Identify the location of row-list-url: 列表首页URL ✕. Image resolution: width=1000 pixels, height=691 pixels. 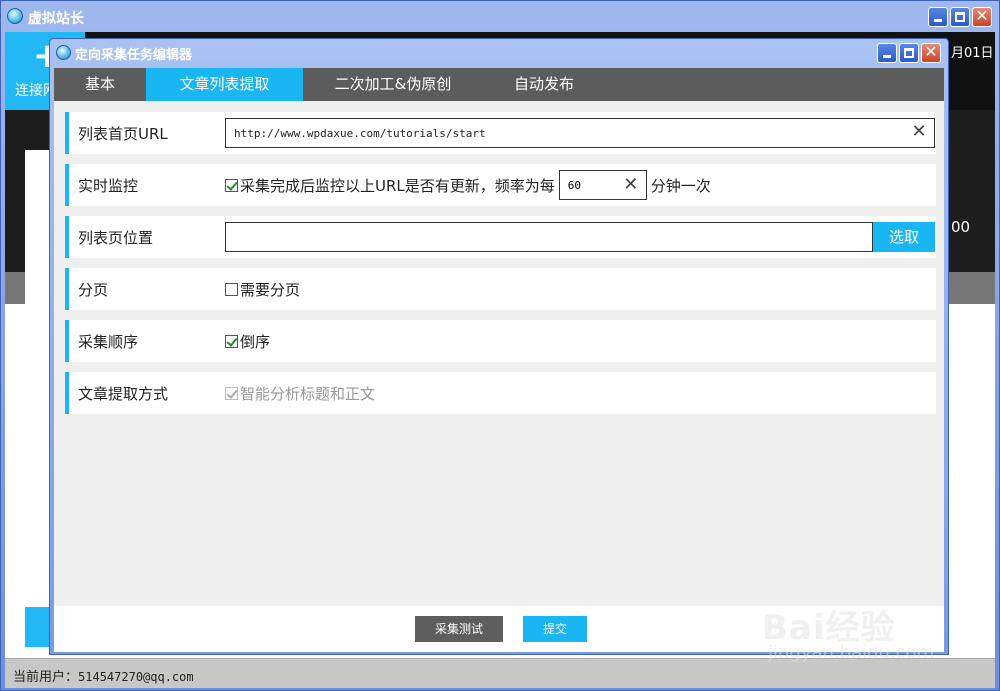
(500, 133).